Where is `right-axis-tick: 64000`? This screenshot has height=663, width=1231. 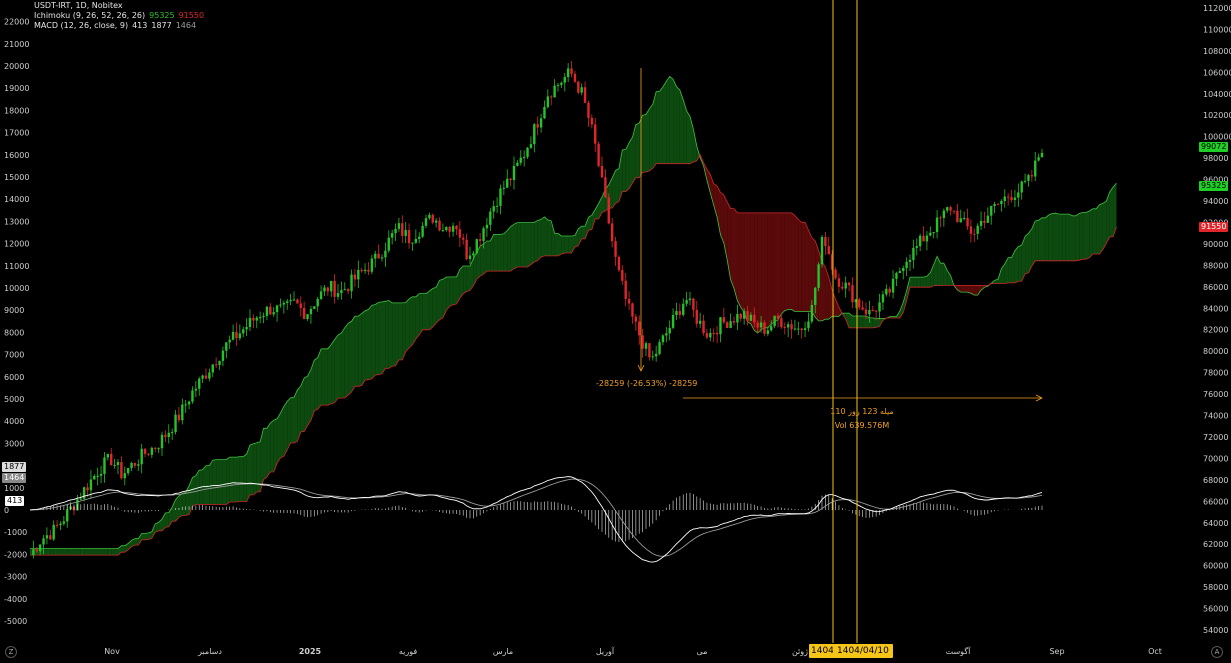
right-axis-tick: 64000 is located at coordinates (1215, 523).